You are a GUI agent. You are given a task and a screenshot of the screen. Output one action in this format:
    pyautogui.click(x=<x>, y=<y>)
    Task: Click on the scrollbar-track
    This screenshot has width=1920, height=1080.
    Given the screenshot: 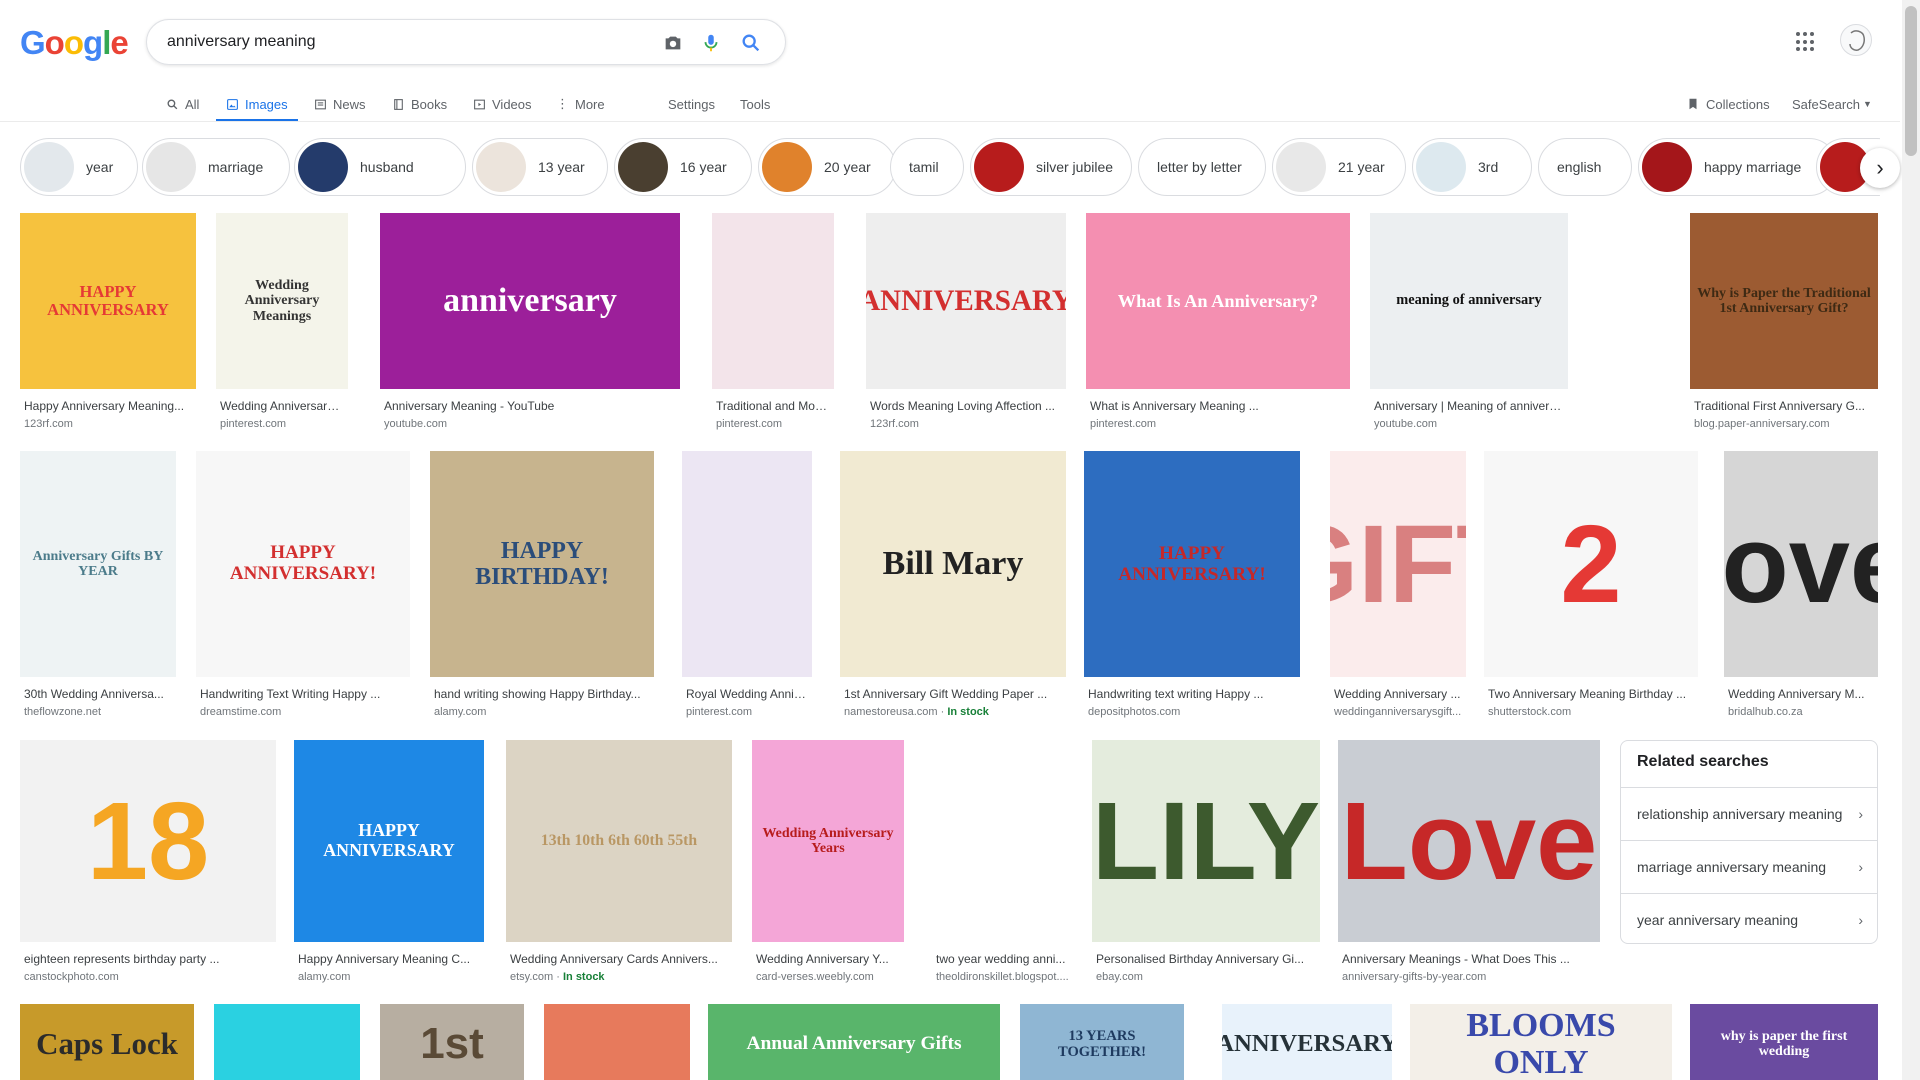 What is the action you would take?
    pyautogui.click(x=1911, y=540)
    